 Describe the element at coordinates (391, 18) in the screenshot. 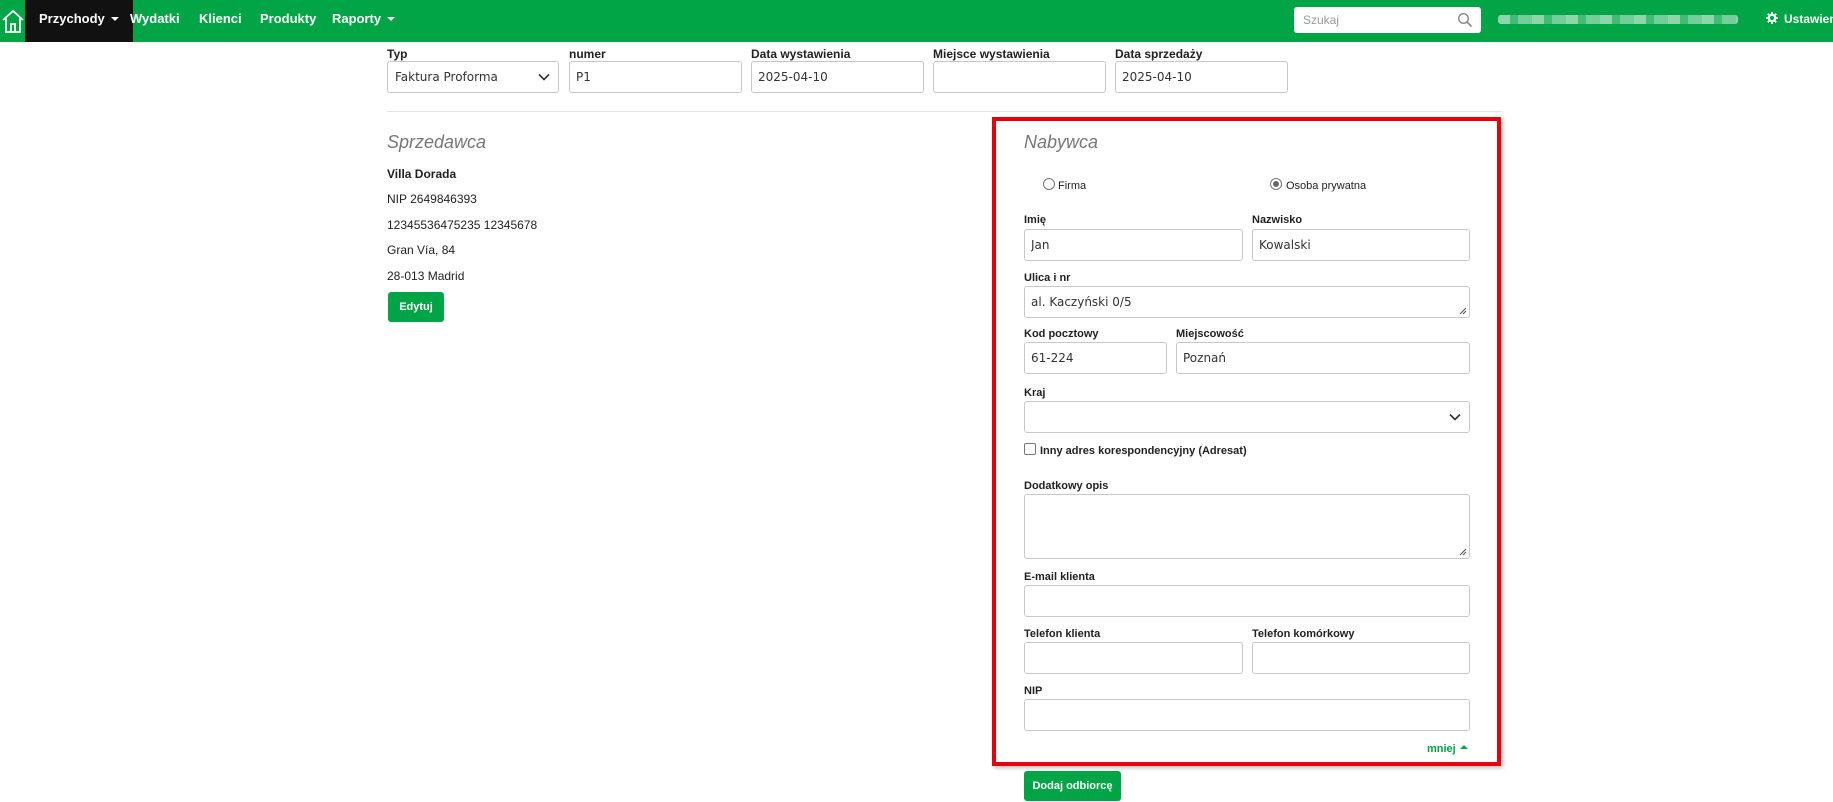

I see `caret-down-icon` at that location.